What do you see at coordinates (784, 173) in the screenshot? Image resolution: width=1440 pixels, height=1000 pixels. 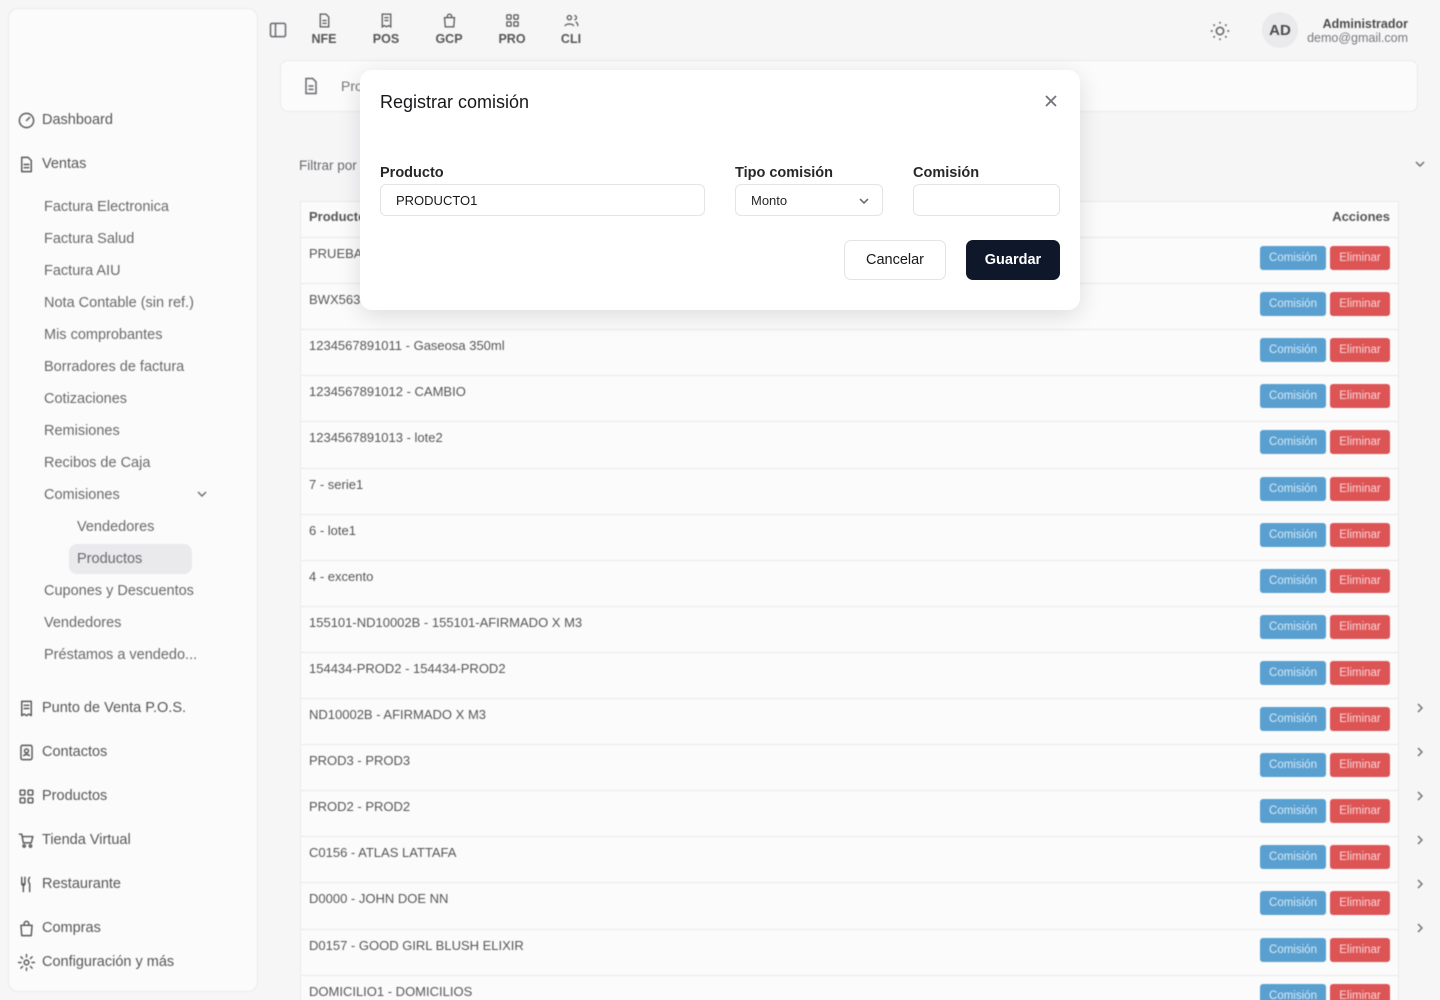 I see `type-label: Tipo comisión` at bounding box center [784, 173].